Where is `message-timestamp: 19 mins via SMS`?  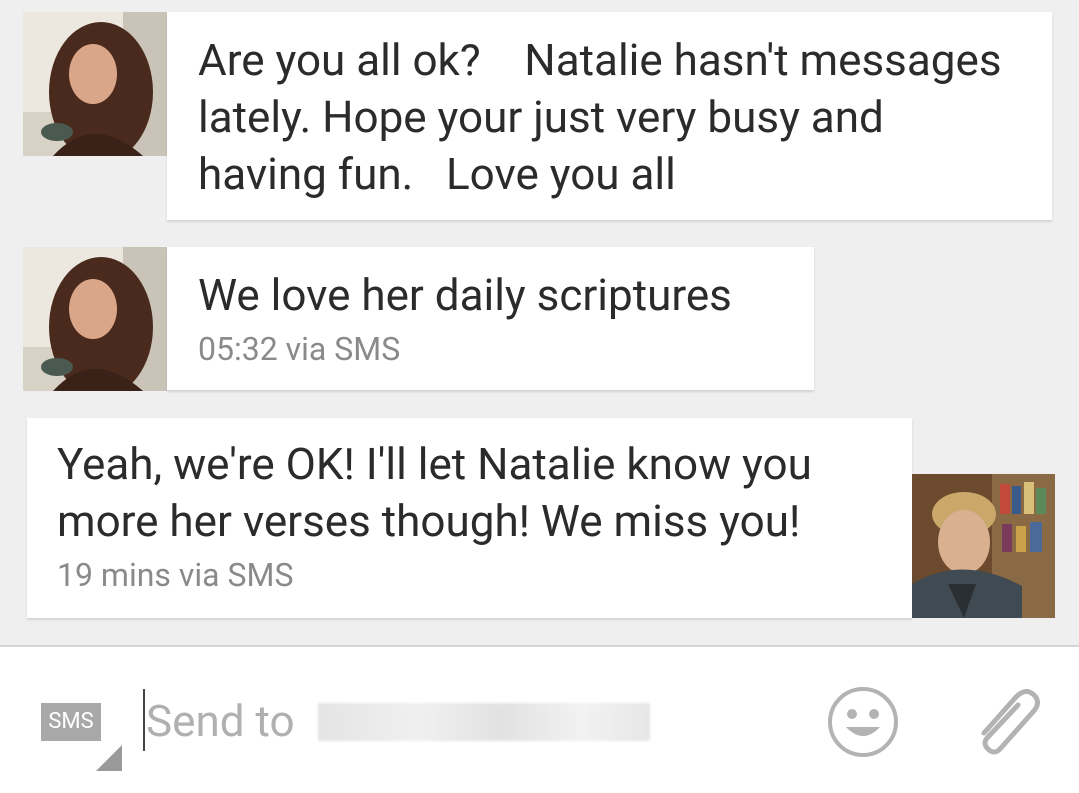 message-timestamp: 19 mins via SMS is located at coordinates (175, 575).